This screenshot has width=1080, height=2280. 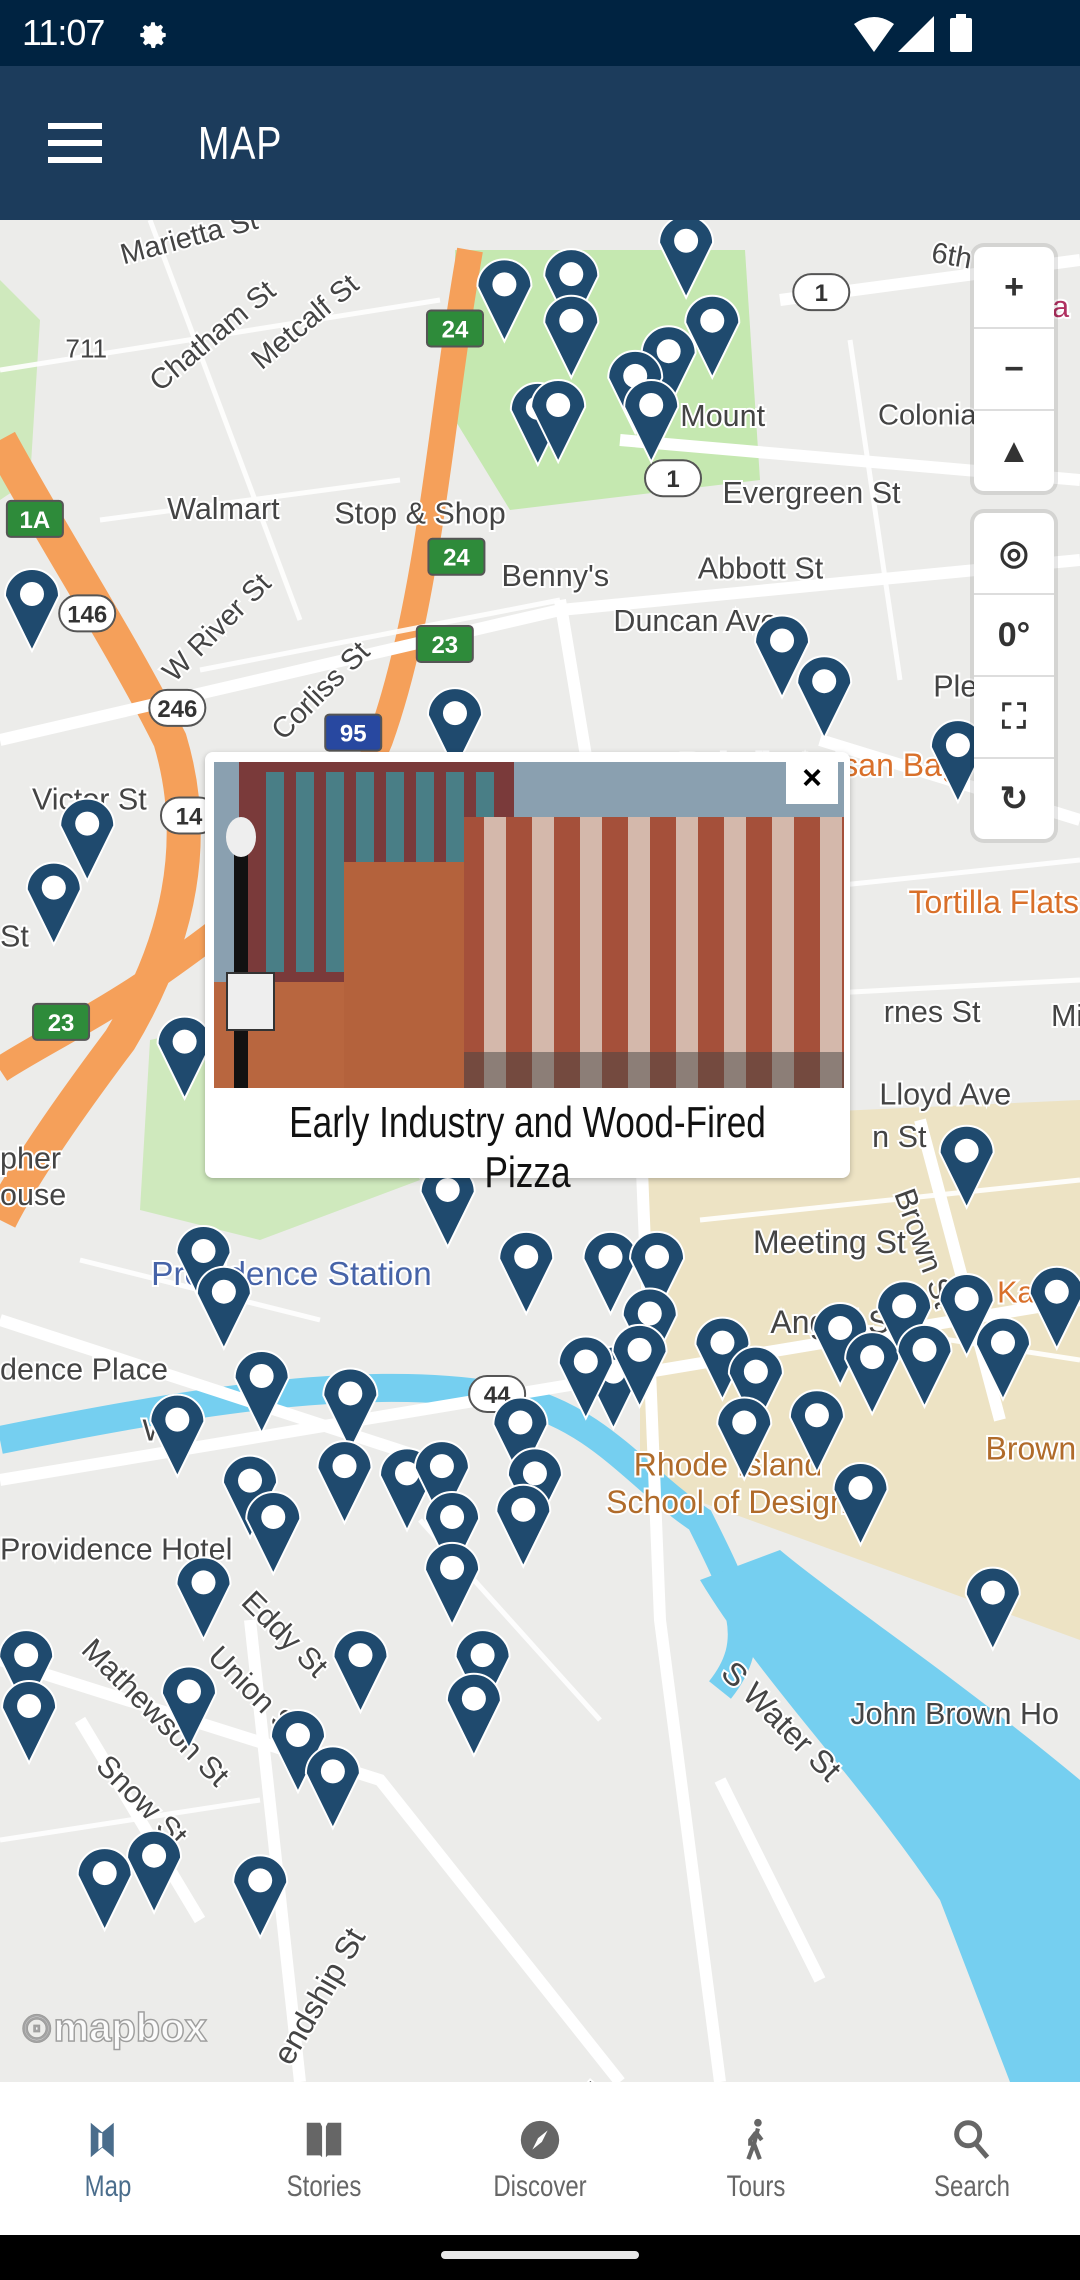 I want to click on crosshair-icon: ◎, so click(x=1014, y=553).